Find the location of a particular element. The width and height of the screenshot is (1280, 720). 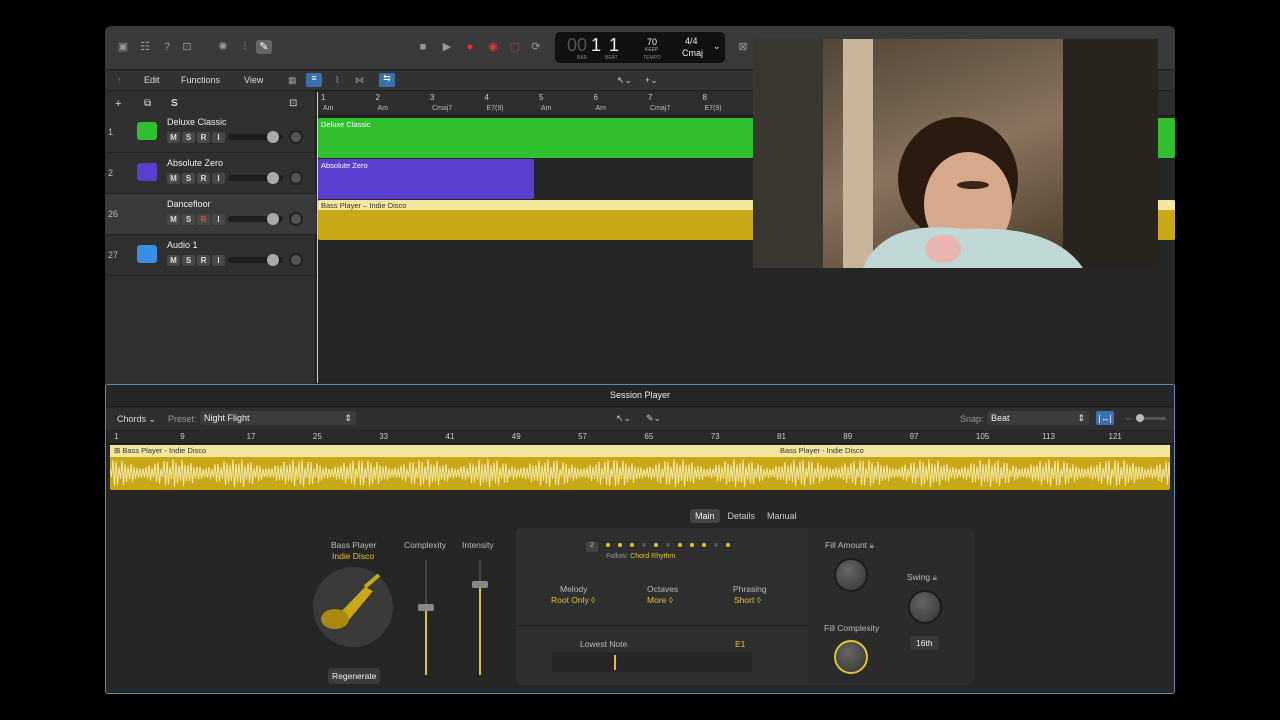

duplicate-track-button: ⧉ is located at coordinates (147, 103).